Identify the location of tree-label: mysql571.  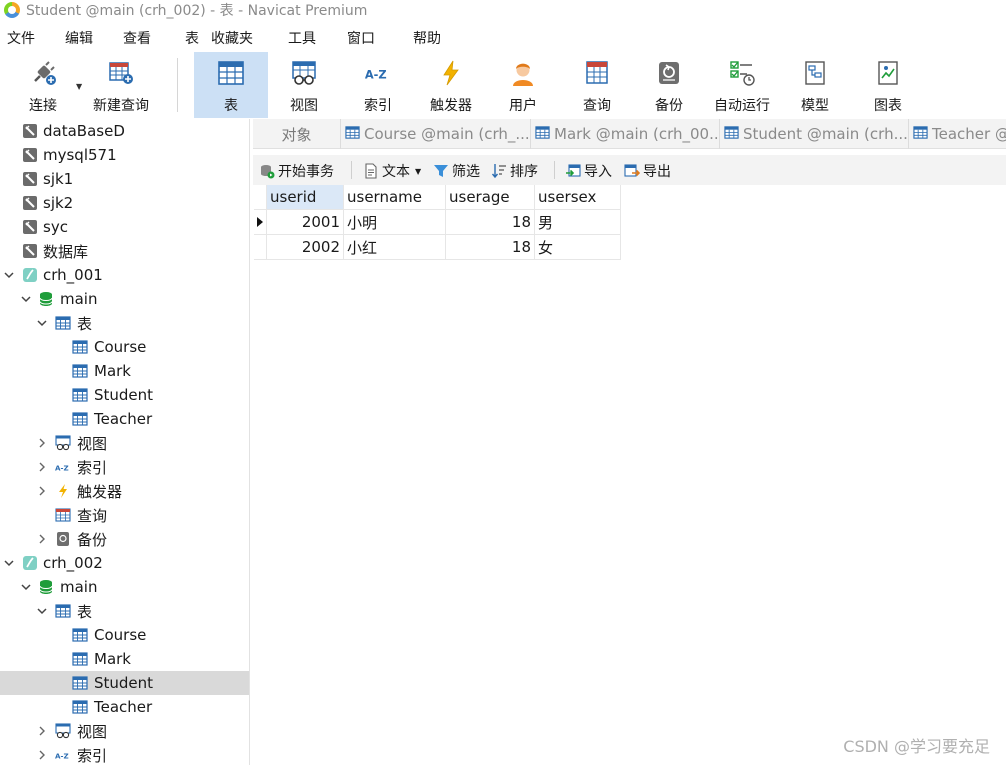
(80, 155).